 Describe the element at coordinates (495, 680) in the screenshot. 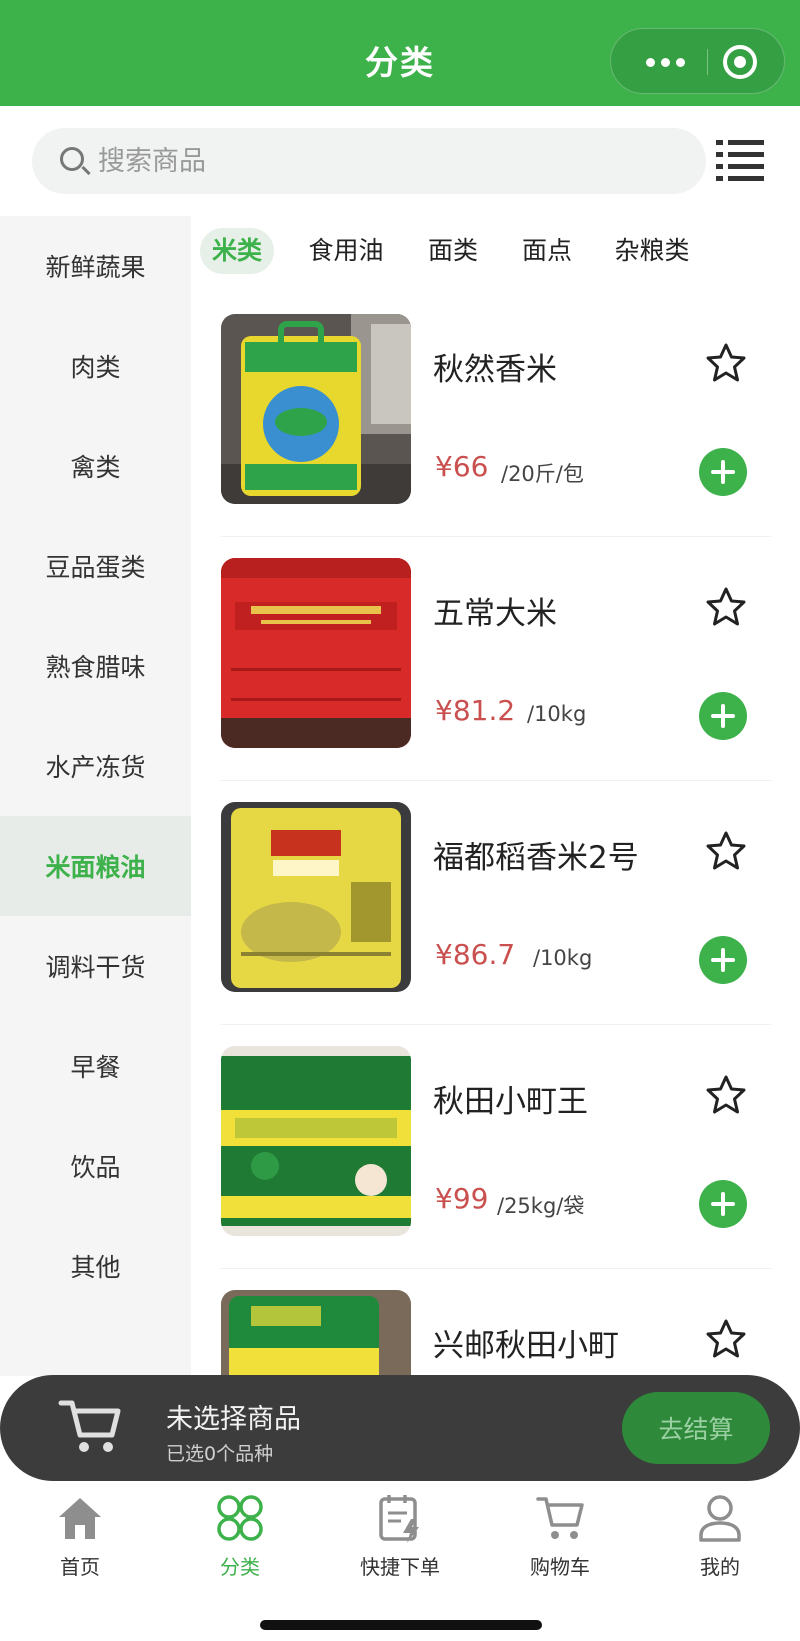

I see `product-card: 五常大米 ¥81.2 /10kg` at that location.